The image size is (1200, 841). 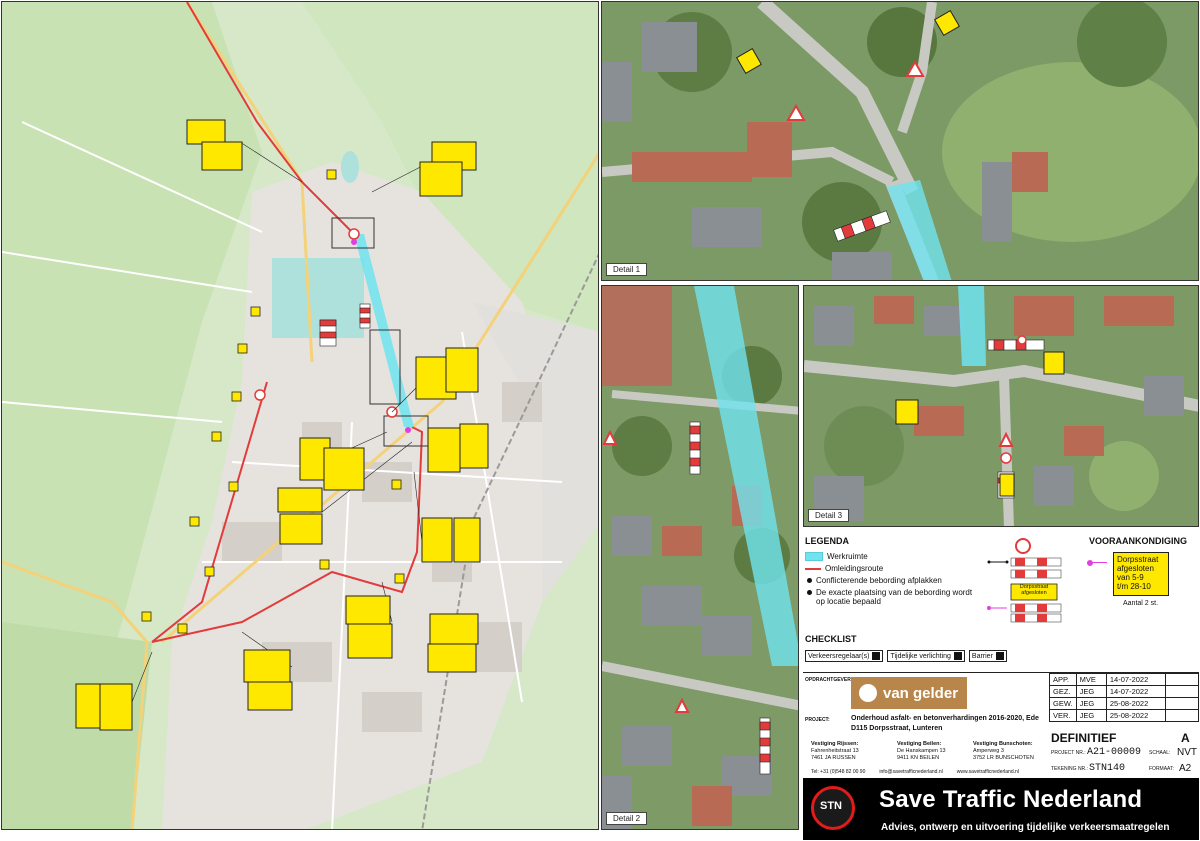 I want to click on vestiging-city: 7461 JA RIJSSEN, so click(x=833, y=758).